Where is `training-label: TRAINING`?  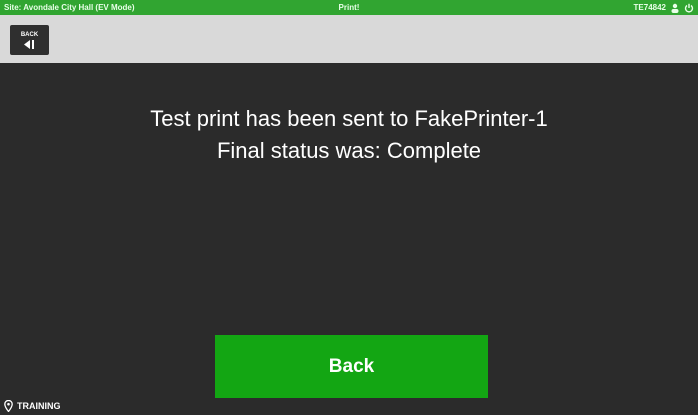
training-label: TRAINING is located at coordinates (39, 406).